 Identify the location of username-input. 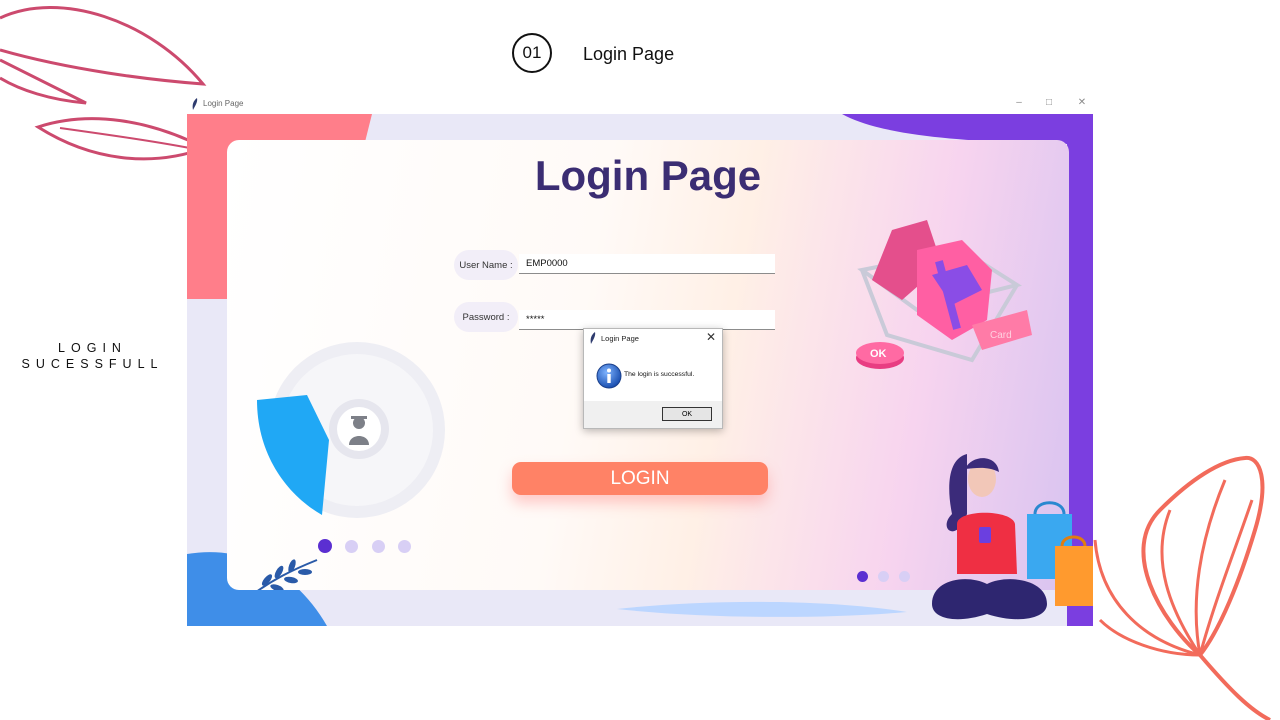
(647, 264).